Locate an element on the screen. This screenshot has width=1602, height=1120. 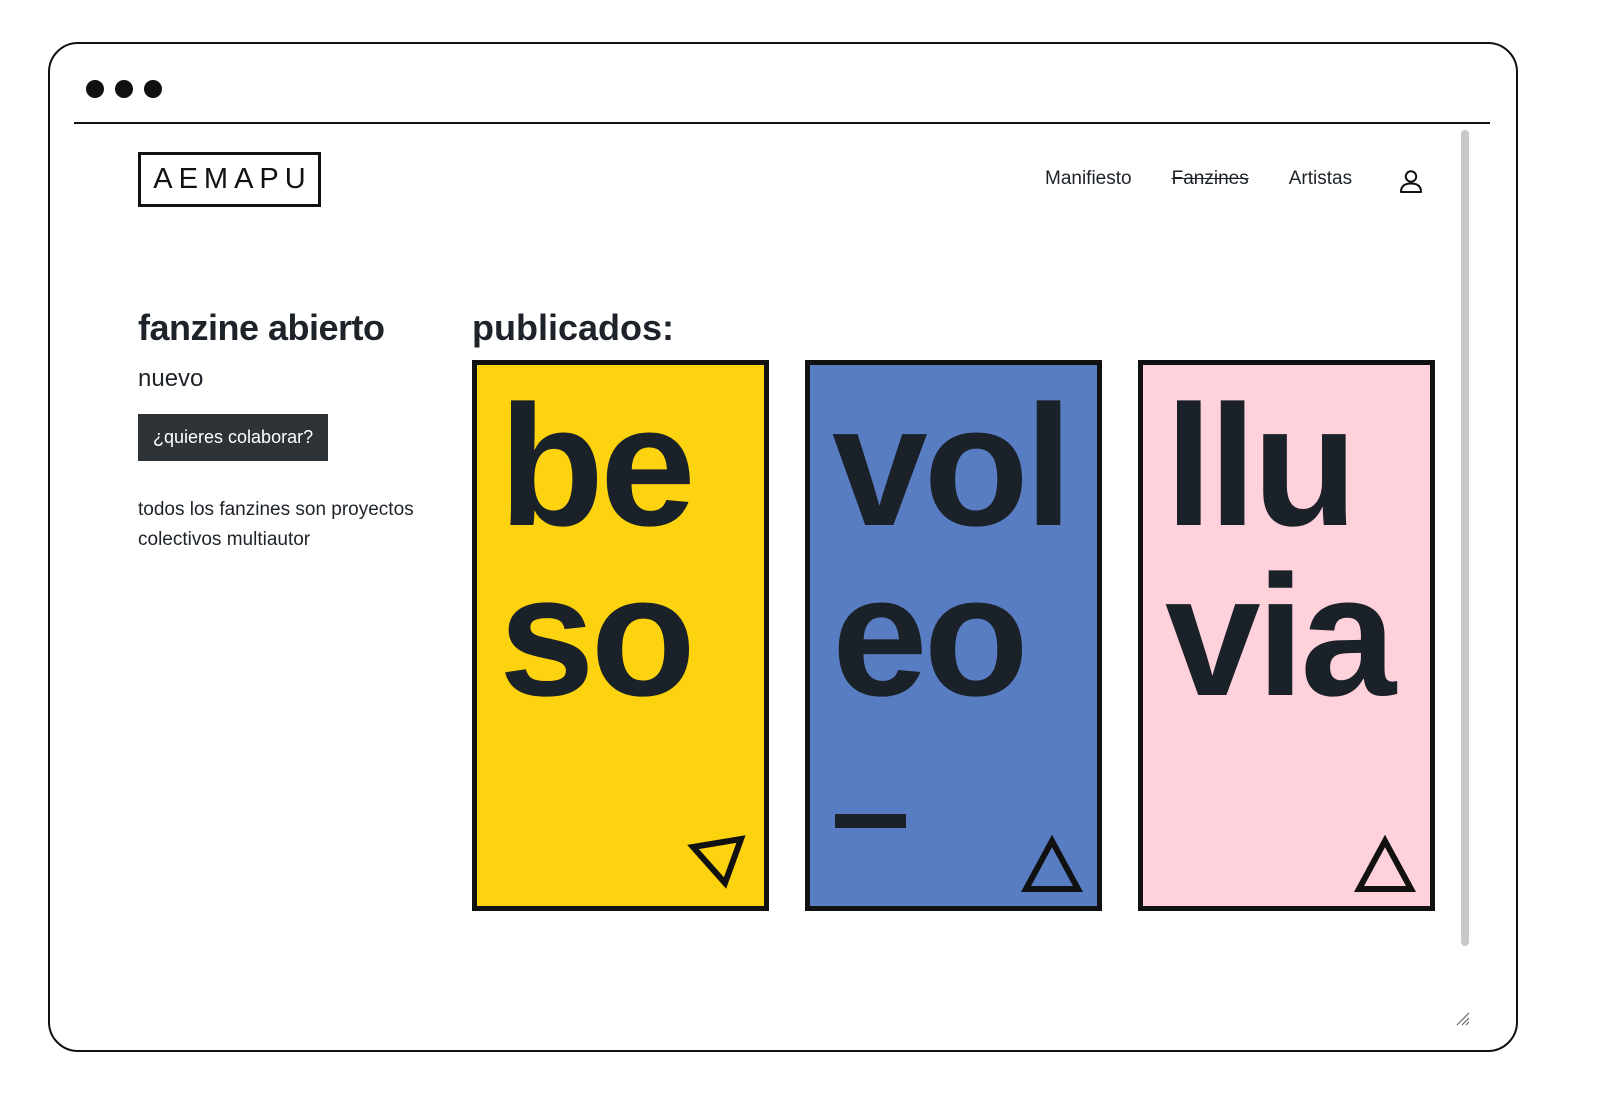
site-logo: AEMAPU is located at coordinates (229, 179).